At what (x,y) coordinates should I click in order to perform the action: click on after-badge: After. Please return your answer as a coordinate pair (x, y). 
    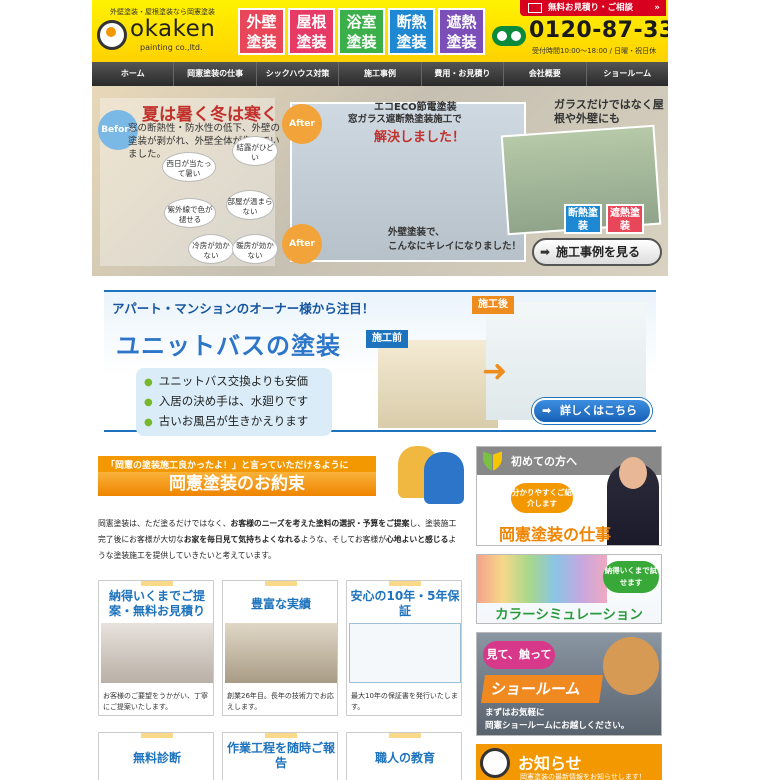
    Looking at the image, I should click on (302, 124).